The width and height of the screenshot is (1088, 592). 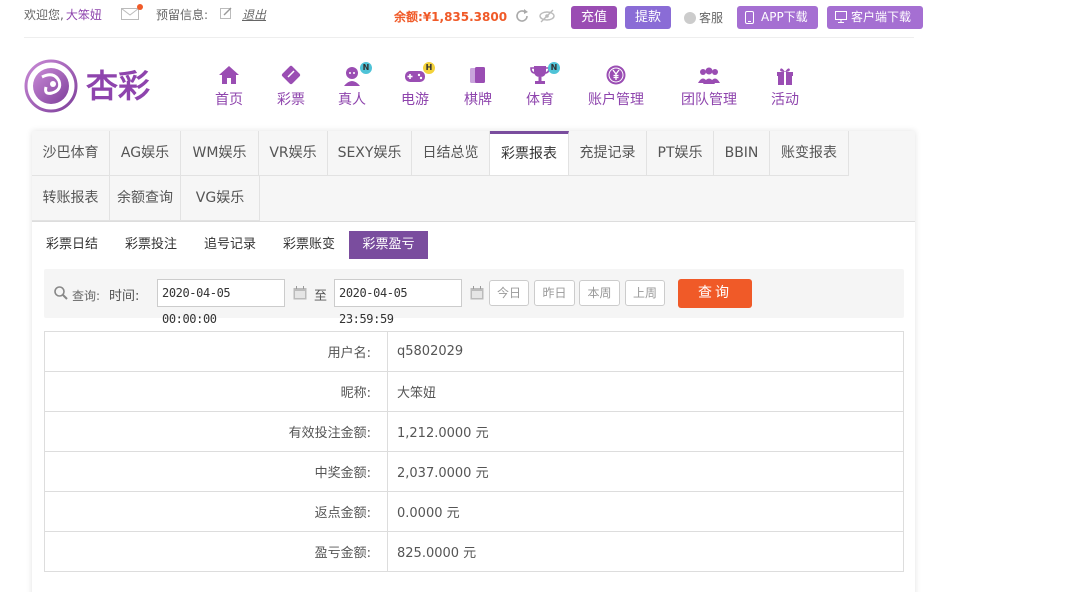 I want to click on nav-item-team: 团队管理, so click(x=709, y=86).